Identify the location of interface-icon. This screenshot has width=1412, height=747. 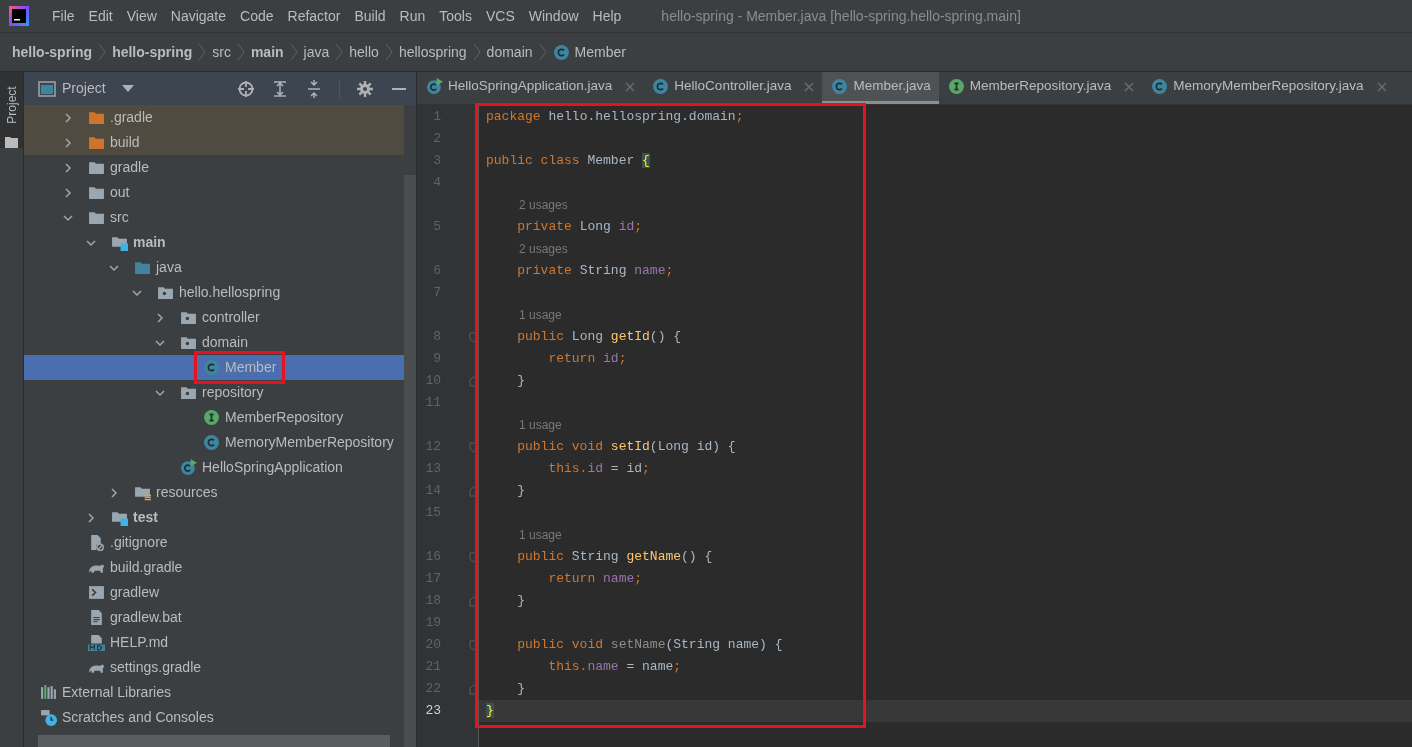
(211, 417).